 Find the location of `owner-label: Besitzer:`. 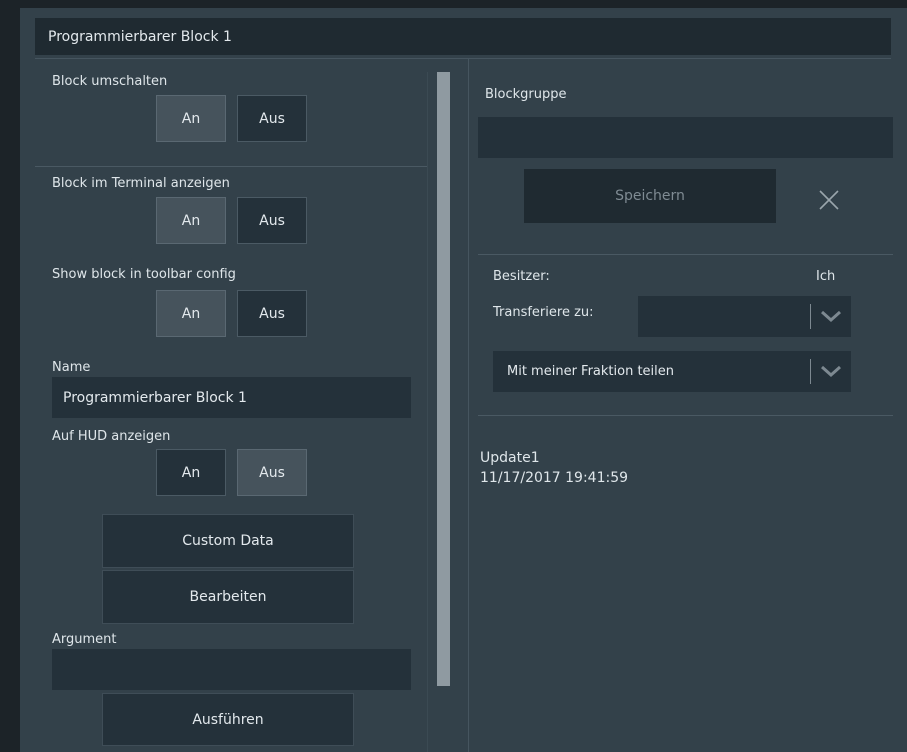

owner-label: Besitzer: is located at coordinates (521, 276).